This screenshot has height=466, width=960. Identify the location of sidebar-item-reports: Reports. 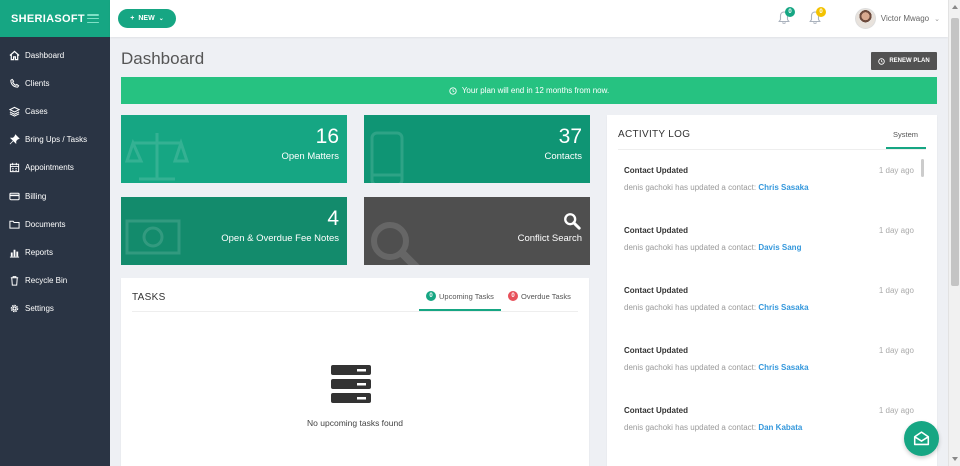
(55, 252).